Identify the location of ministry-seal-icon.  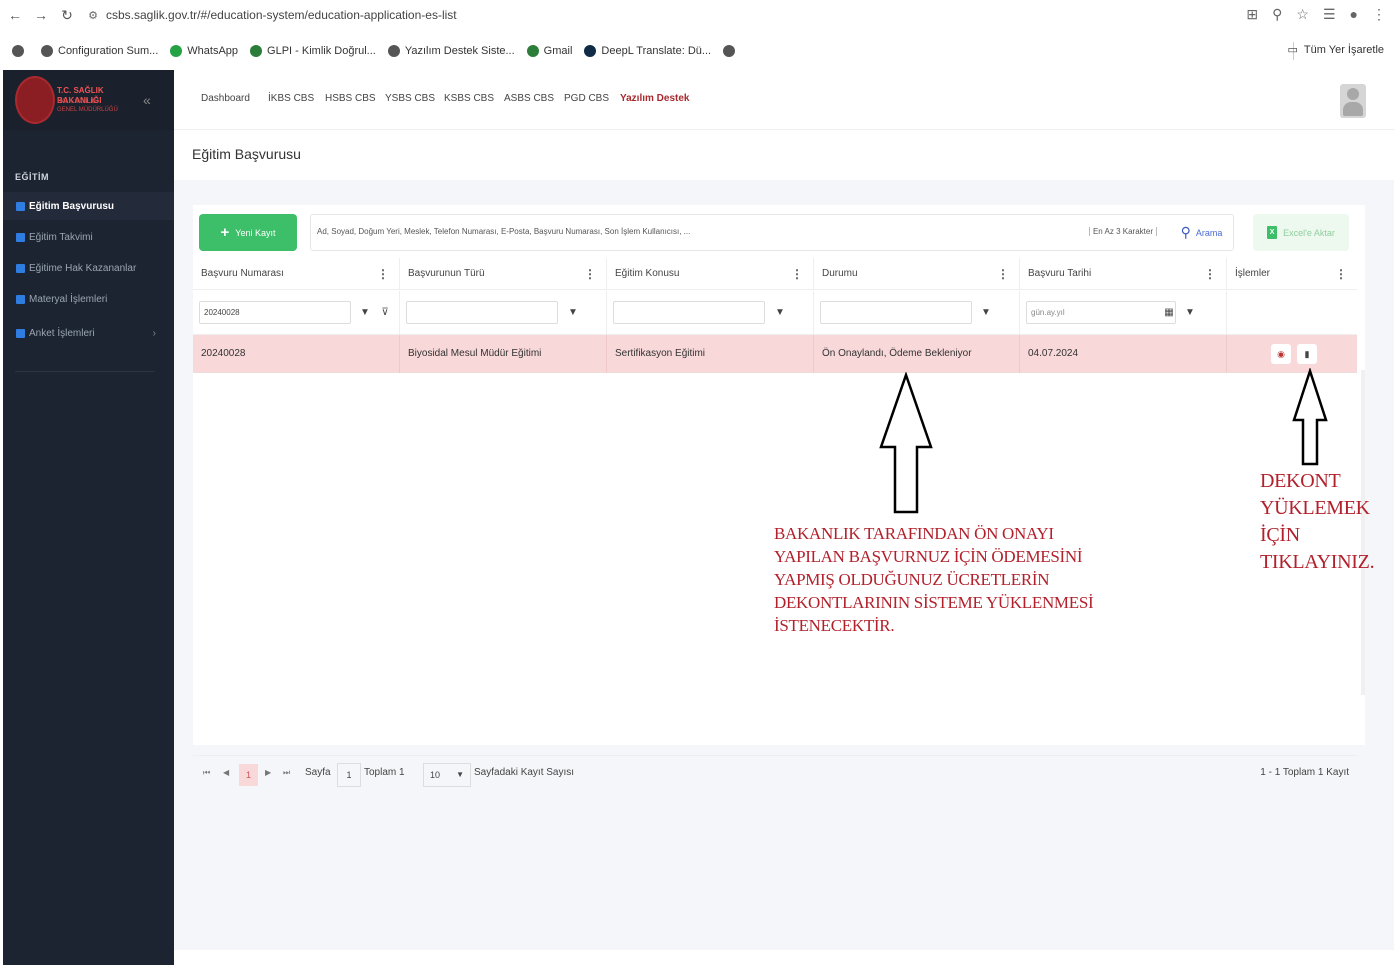
(35, 100).